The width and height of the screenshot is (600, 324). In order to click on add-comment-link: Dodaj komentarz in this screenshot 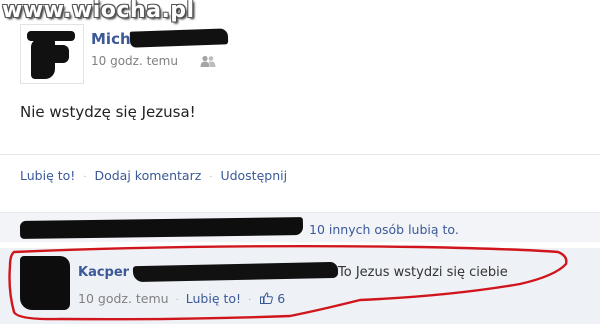, I will do `click(147, 175)`.